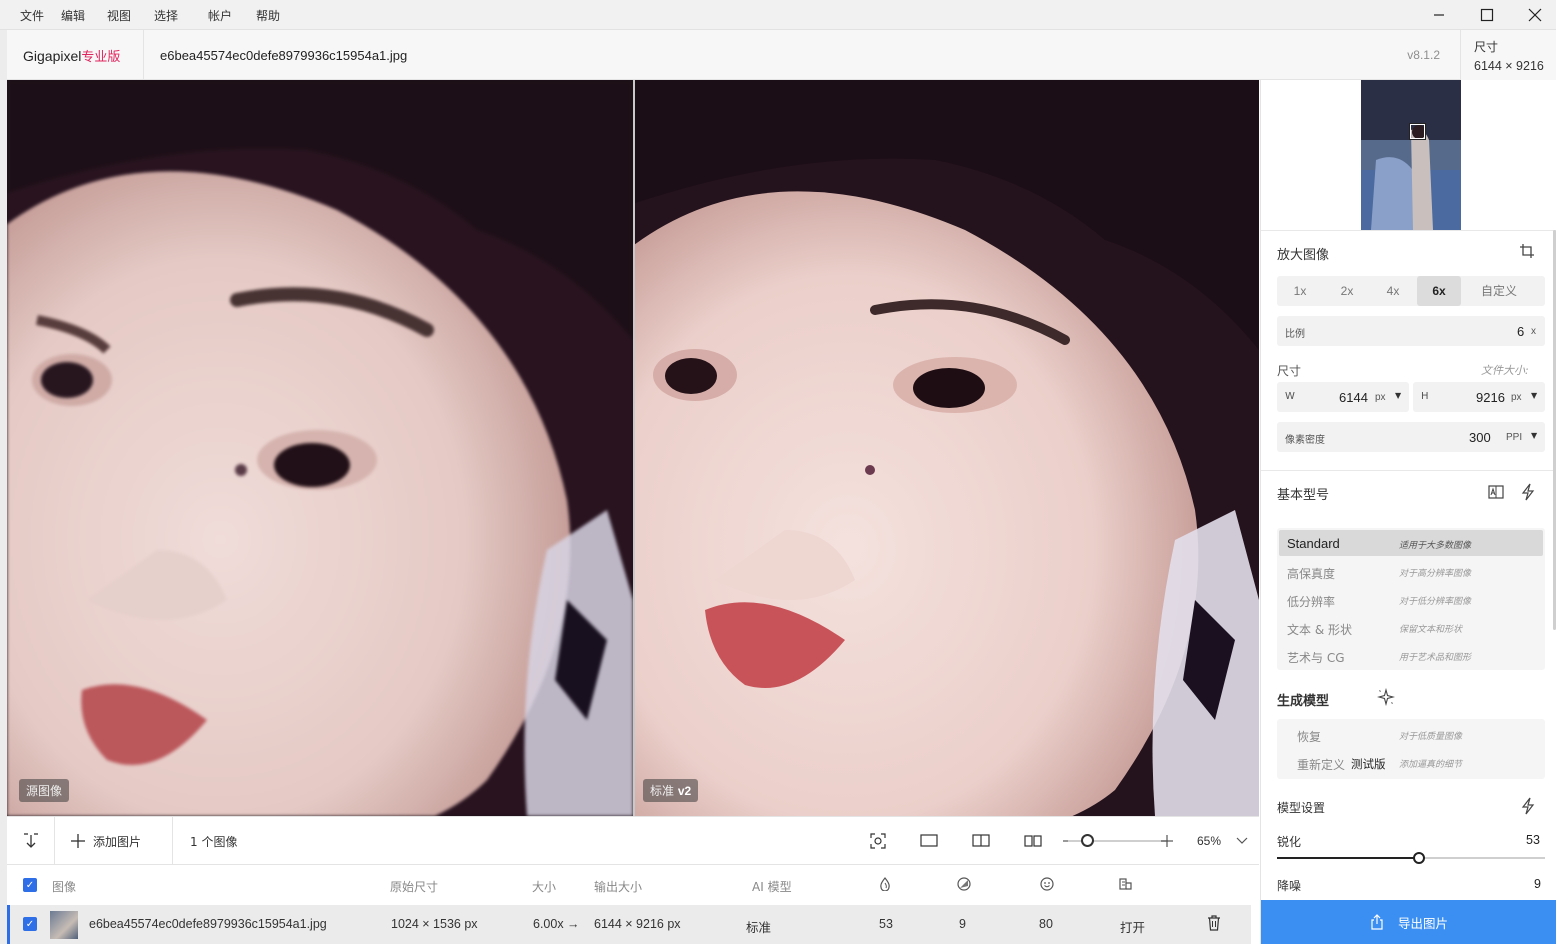 This screenshot has height=944, width=1556. Describe the element at coordinates (1398, 395) in the screenshot. I see `width-unit-caret: ▼` at that location.